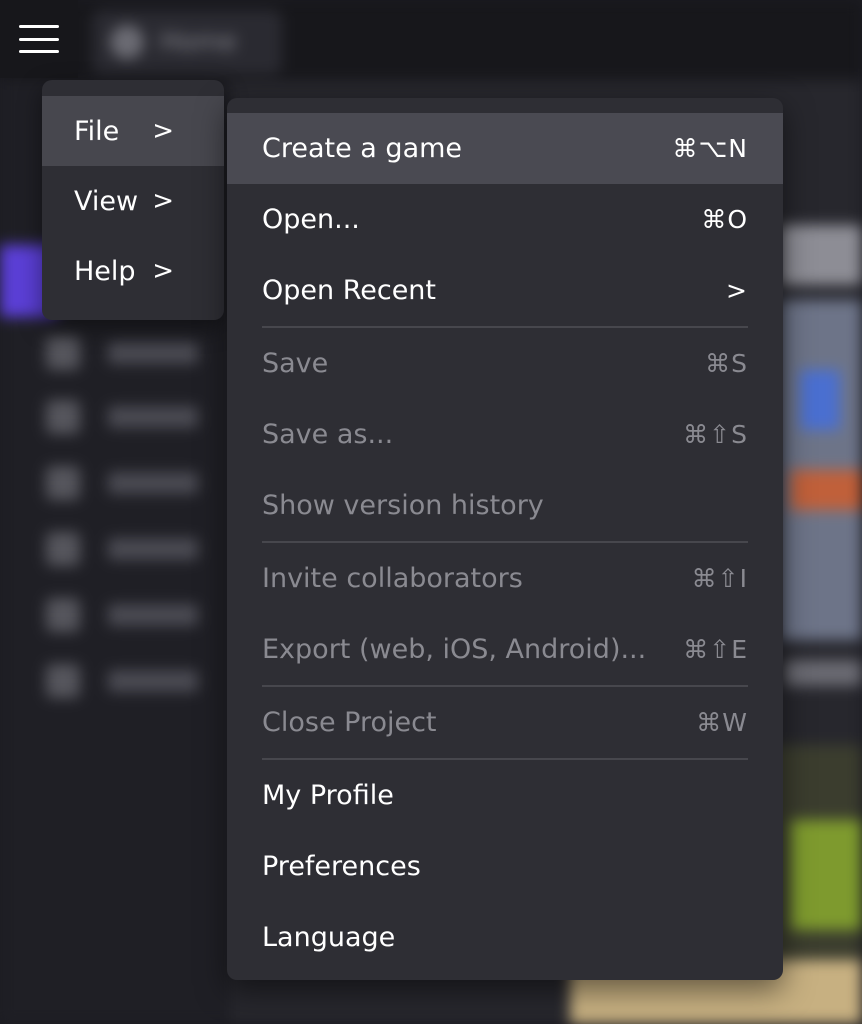  What do you see at coordinates (403, 505) in the screenshot?
I see `menu-item-label: Show version history` at bounding box center [403, 505].